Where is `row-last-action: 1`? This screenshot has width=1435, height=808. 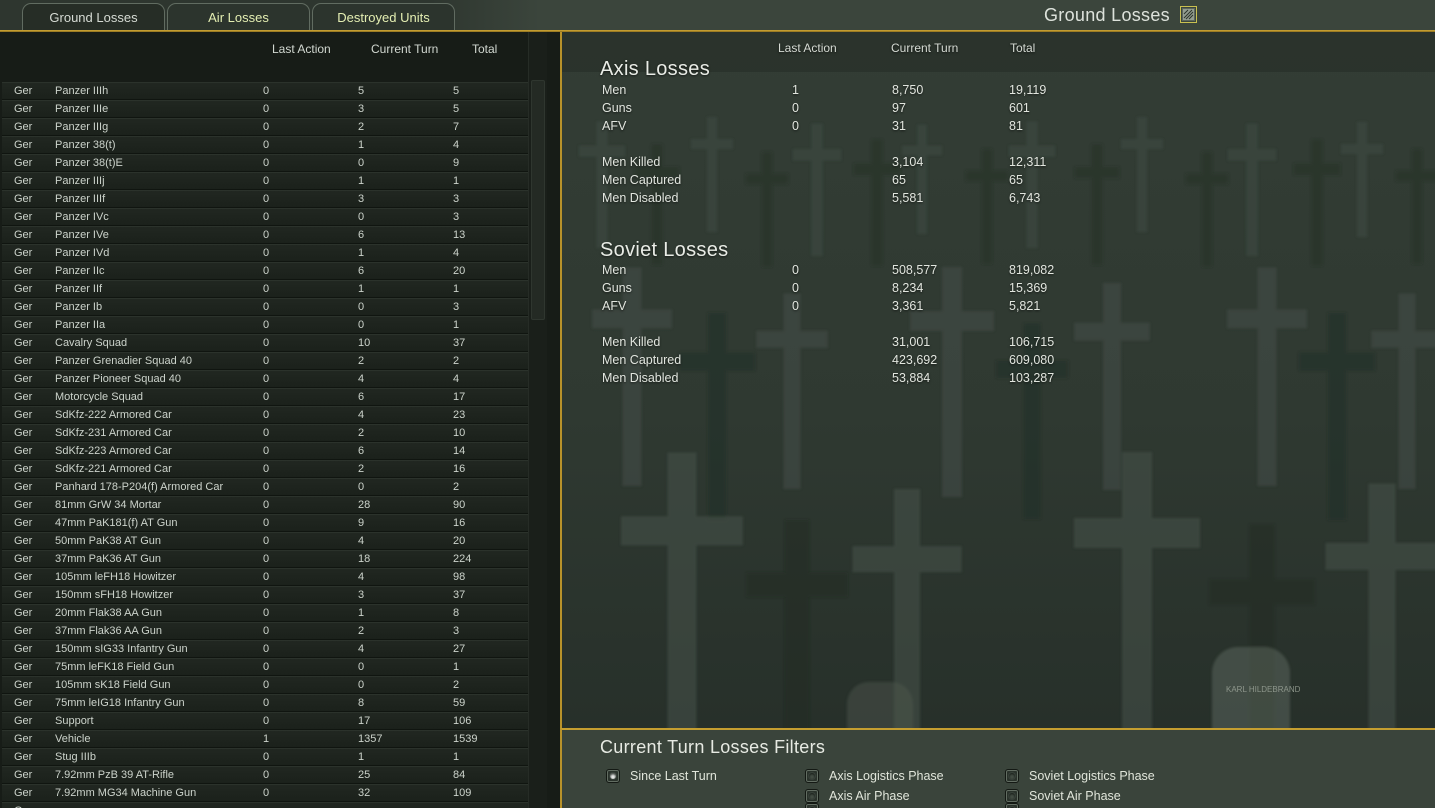 row-last-action: 1 is located at coordinates (266, 739).